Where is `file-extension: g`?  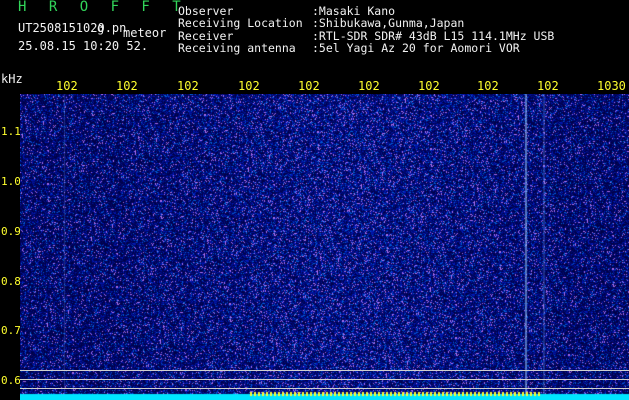
file-extension: g is located at coordinates (101, 28).